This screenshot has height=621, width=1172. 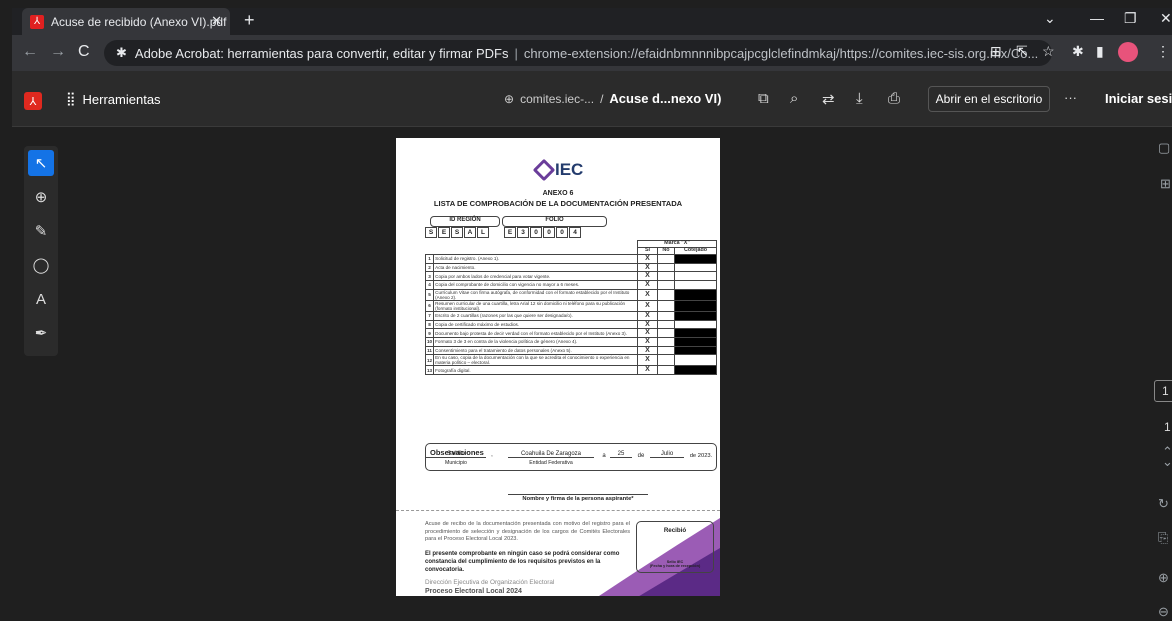 What do you see at coordinates (763, 98) in the screenshot?
I see `page-view-icon: ⧉` at bounding box center [763, 98].